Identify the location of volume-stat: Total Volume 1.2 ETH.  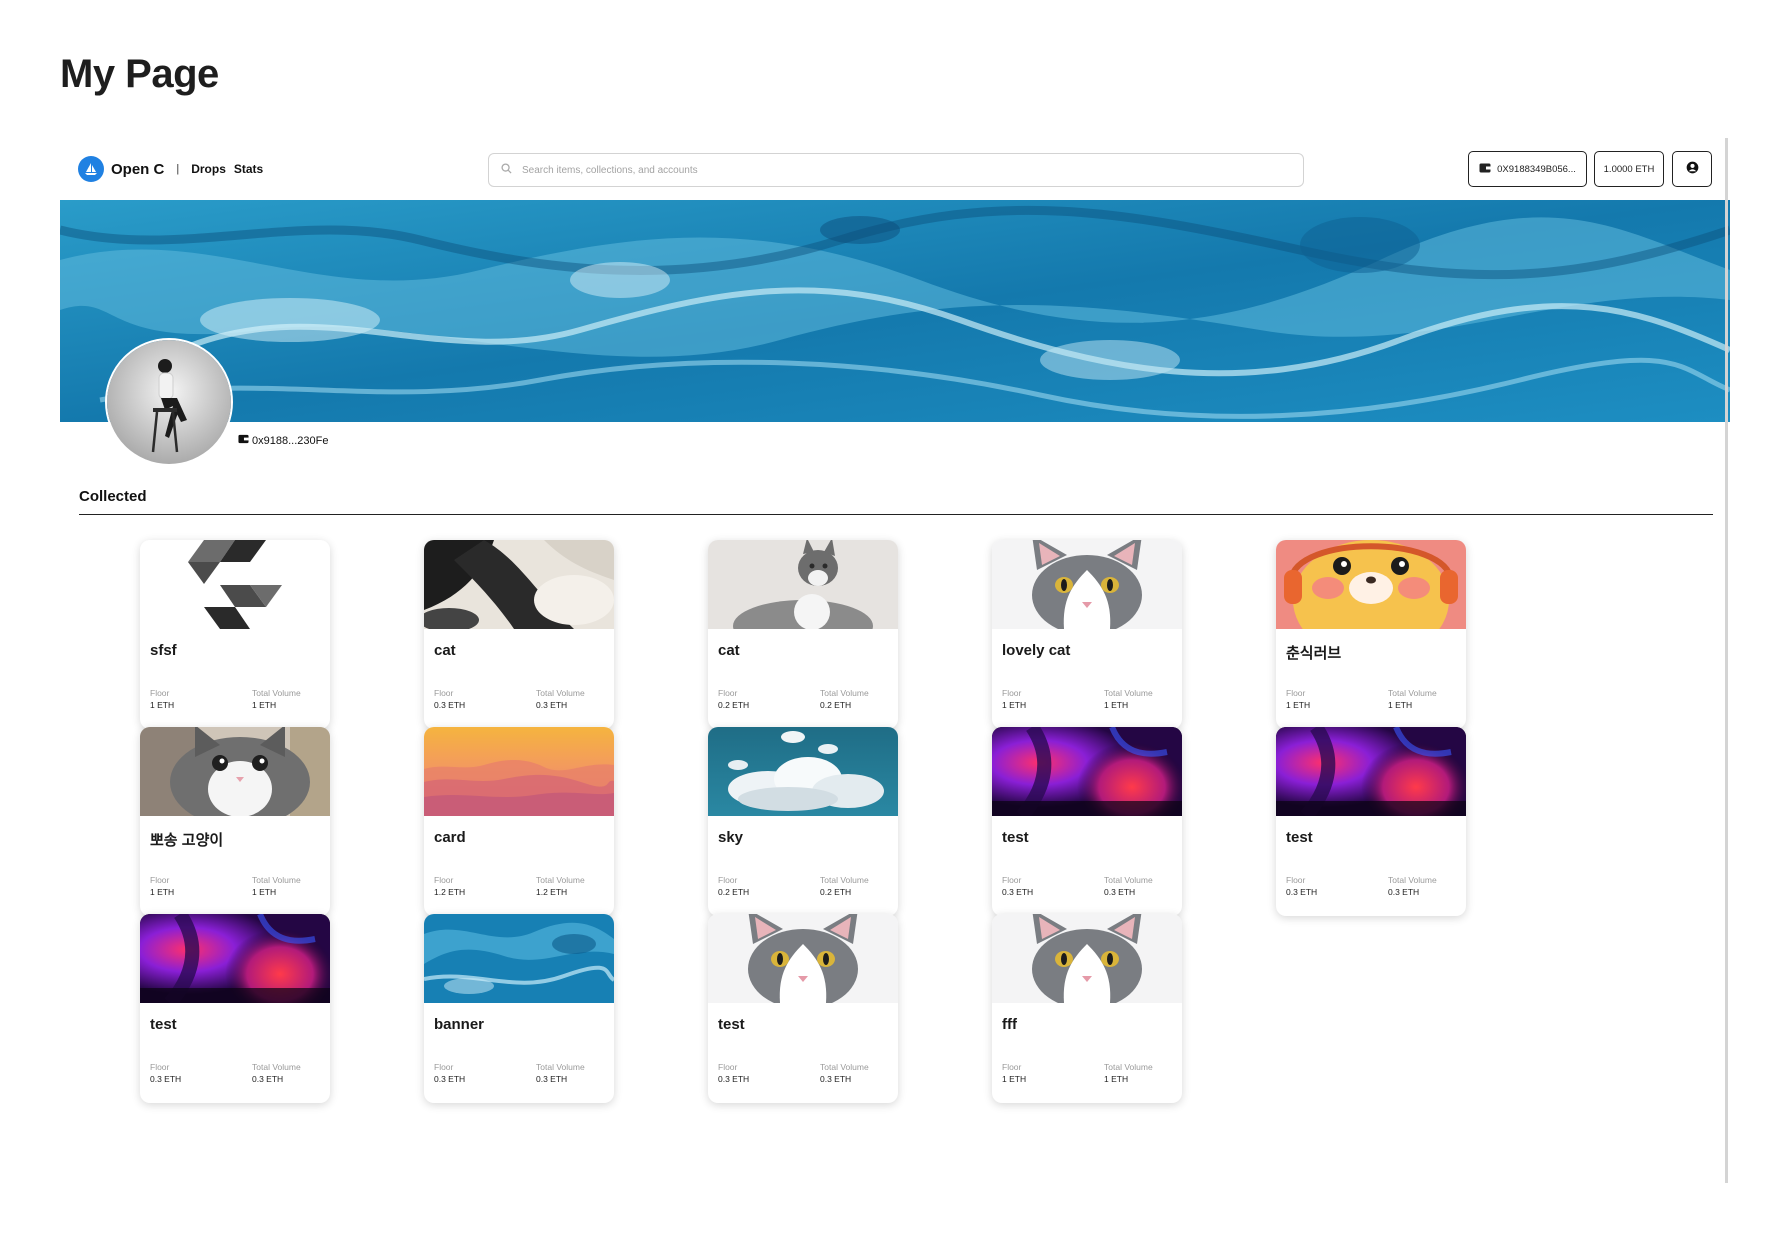
(560, 886).